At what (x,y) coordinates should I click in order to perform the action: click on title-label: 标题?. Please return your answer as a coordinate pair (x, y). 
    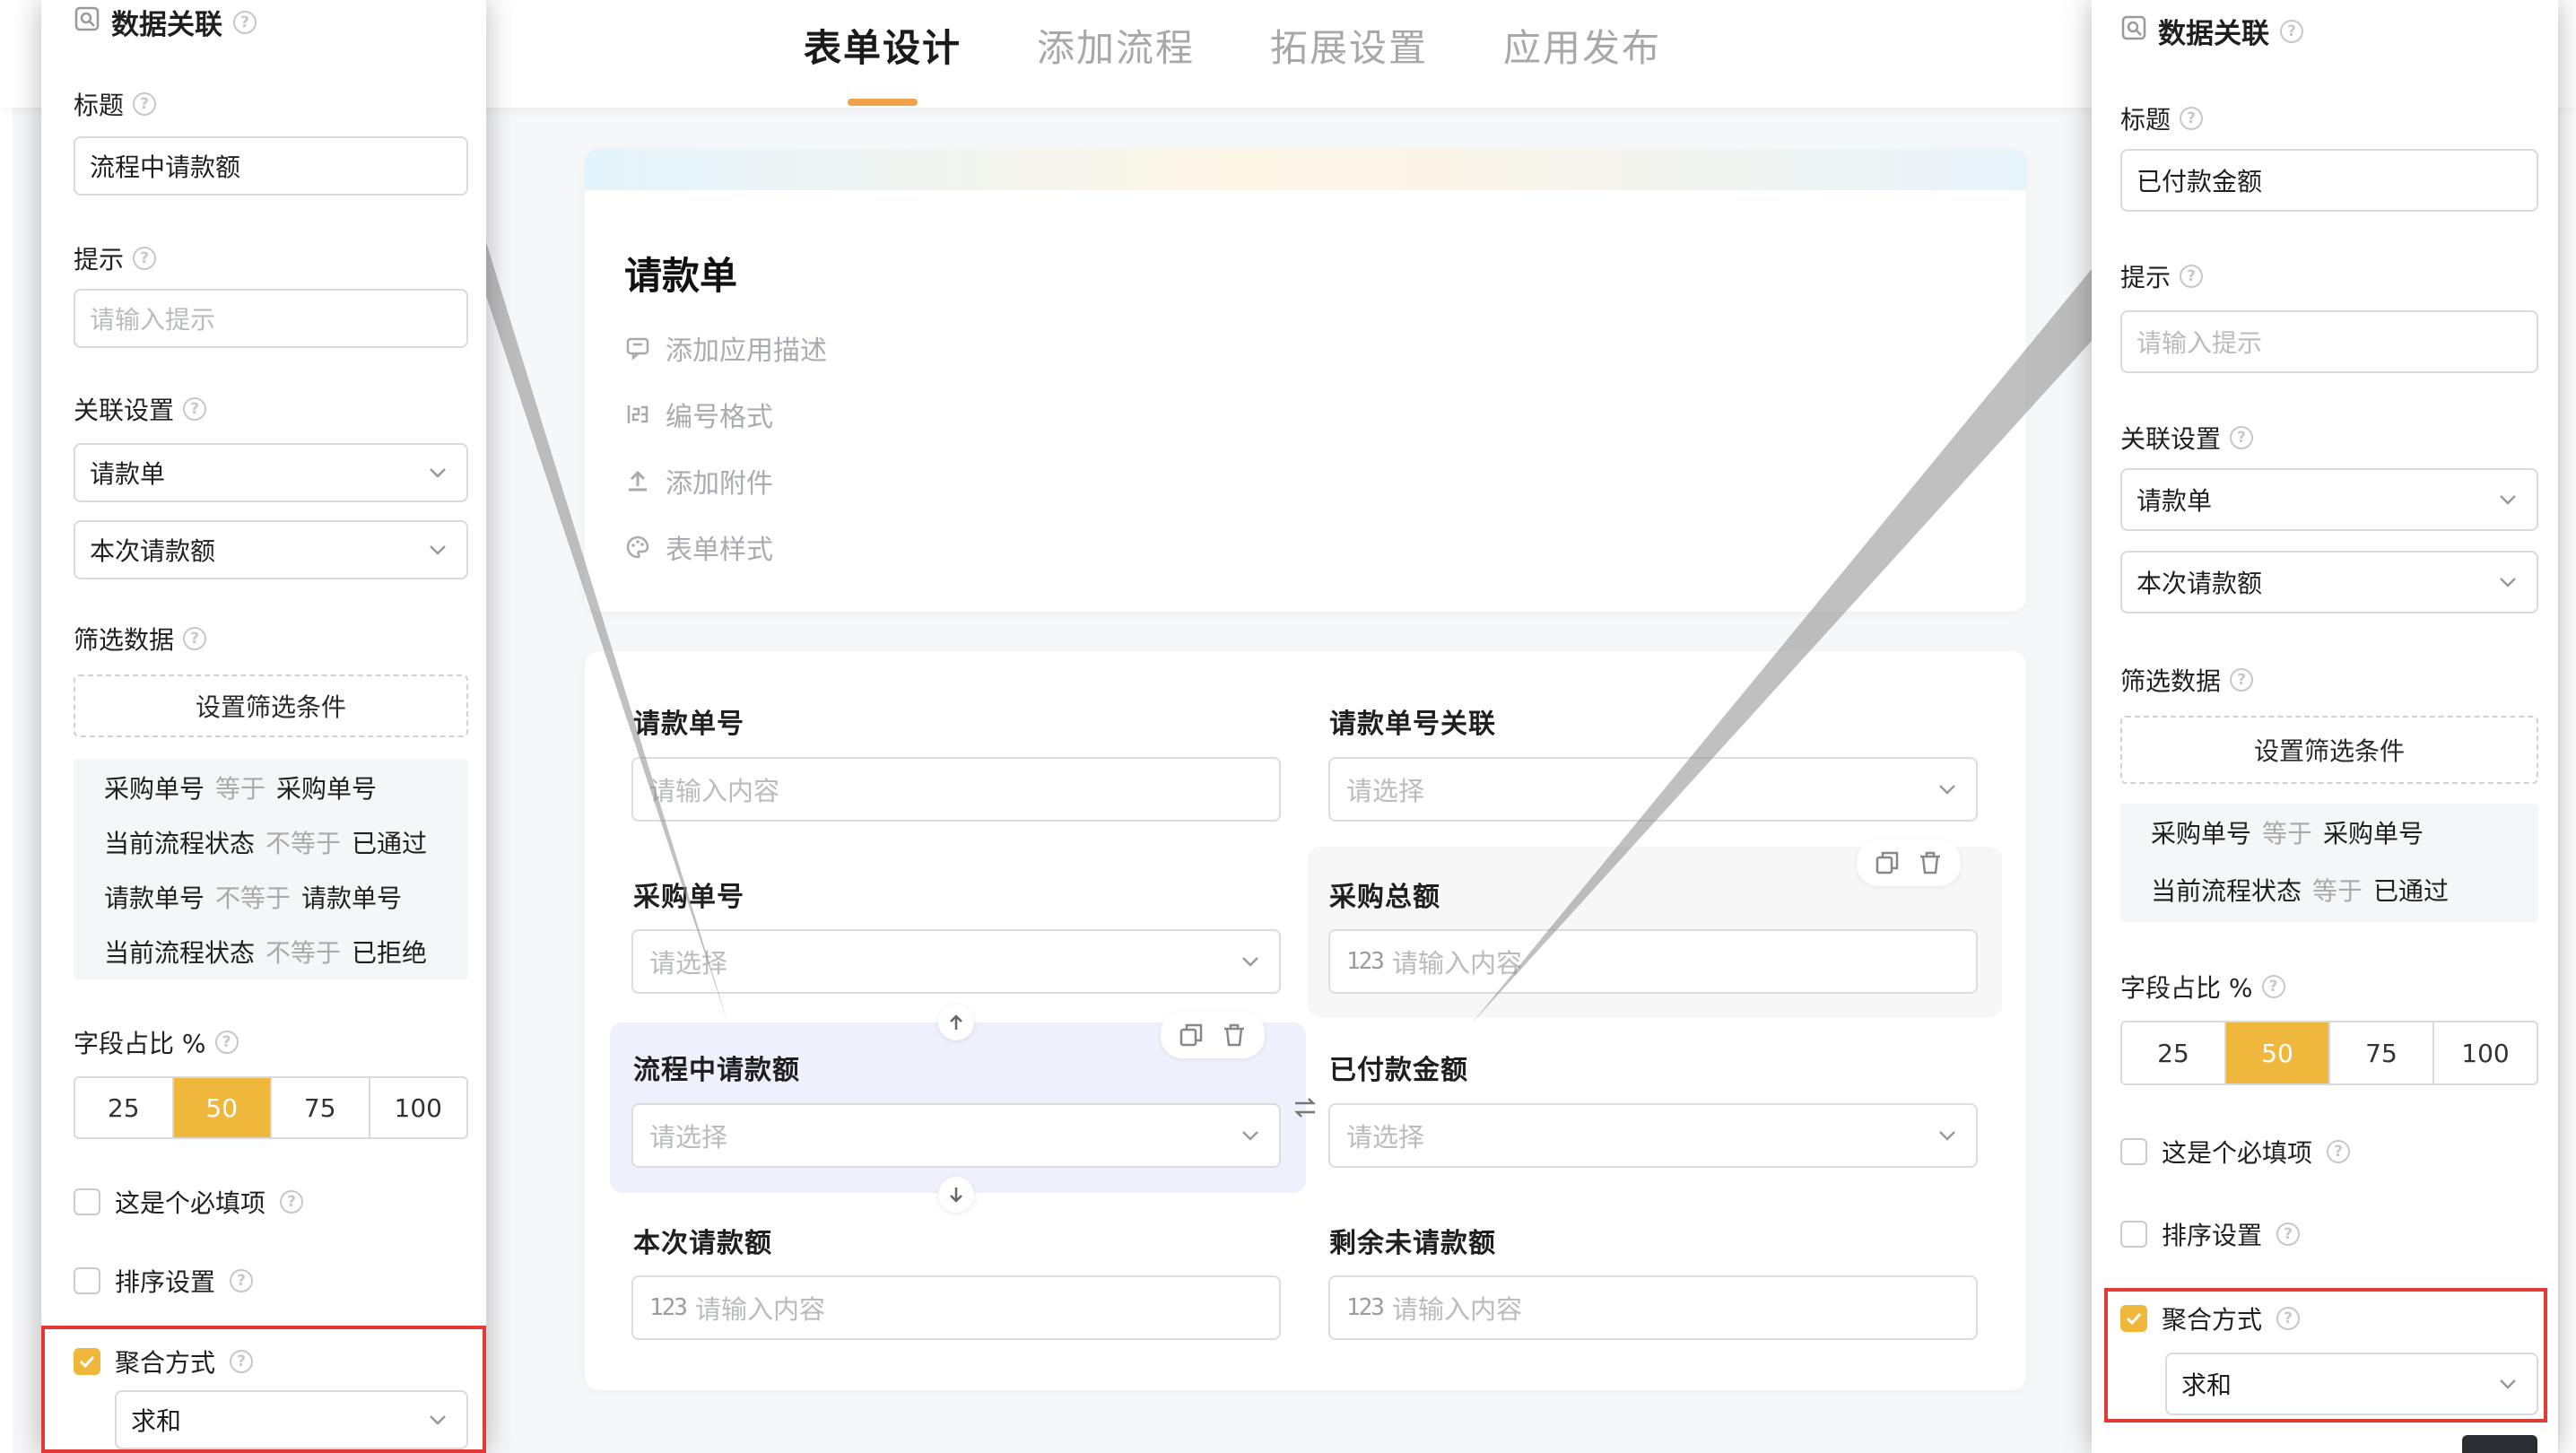
    Looking at the image, I should click on (115, 104).